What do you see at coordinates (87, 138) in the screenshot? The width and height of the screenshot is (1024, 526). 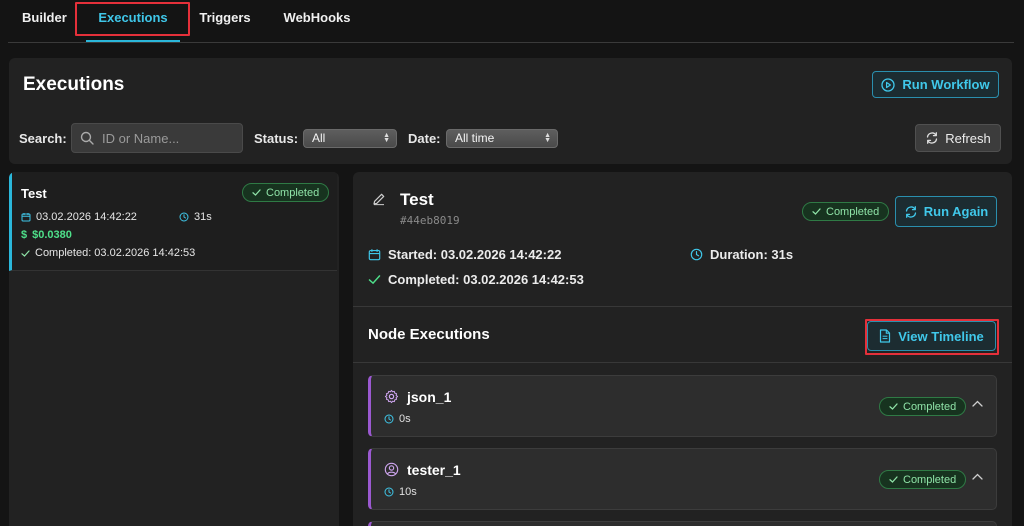 I see `search-icon` at bounding box center [87, 138].